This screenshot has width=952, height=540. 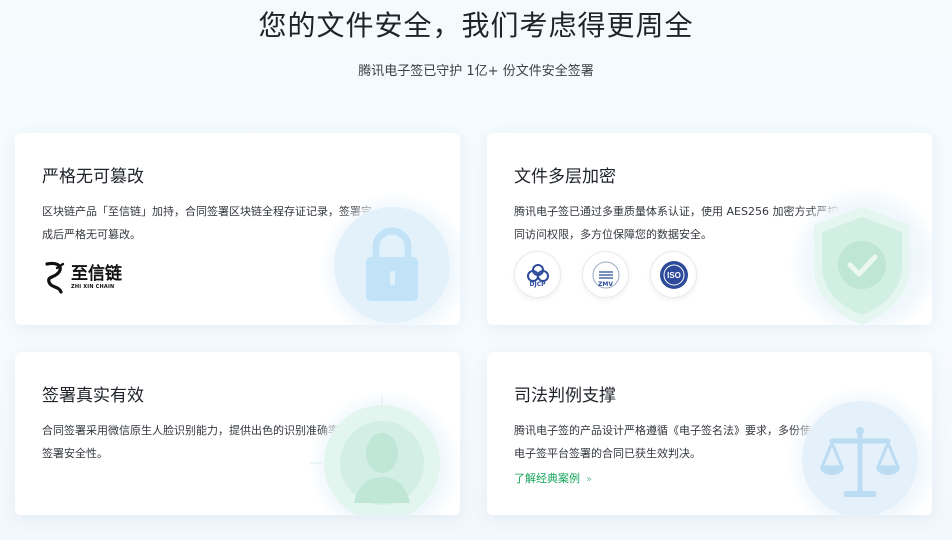 What do you see at coordinates (93, 177) in the screenshot?
I see `card-title: 严格无可篡改` at bounding box center [93, 177].